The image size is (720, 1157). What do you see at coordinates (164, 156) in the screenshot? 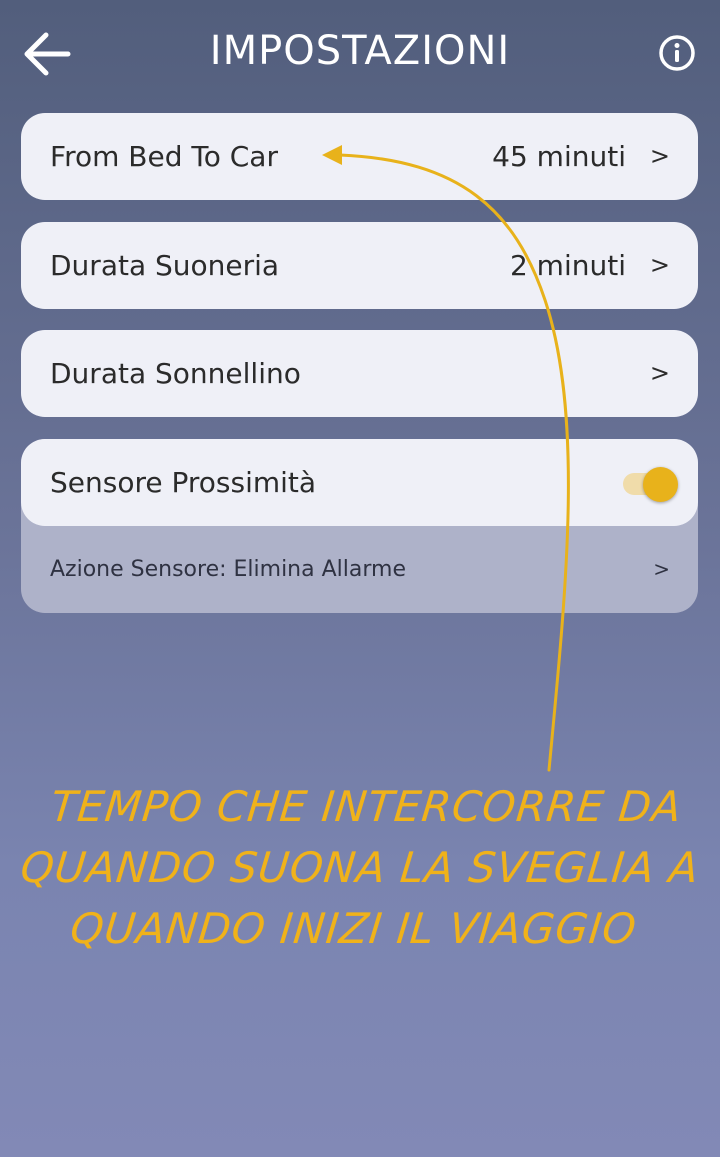
I see `setting-label: From Bed To Car` at bounding box center [164, 156].